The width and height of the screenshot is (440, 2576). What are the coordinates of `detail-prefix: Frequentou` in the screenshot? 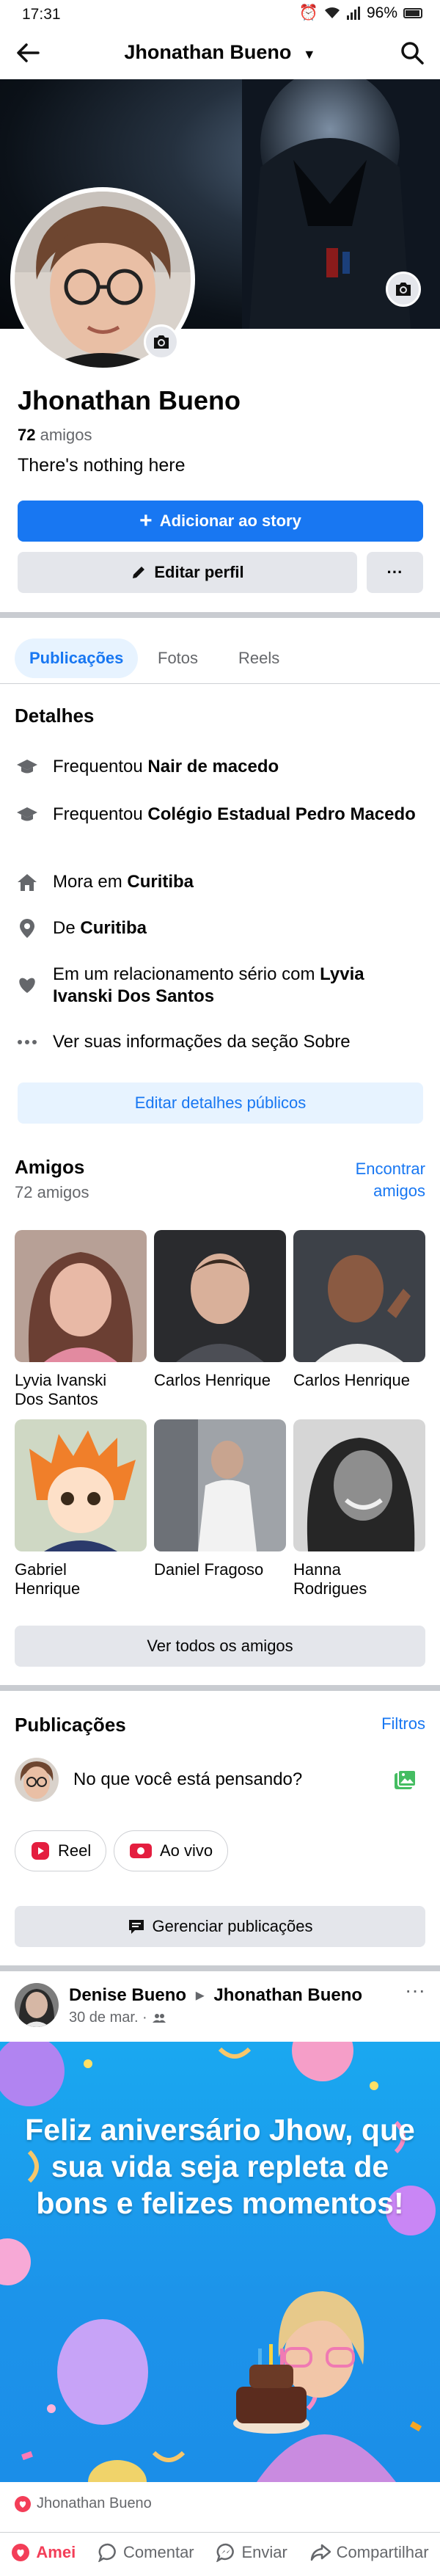 It's located at (100, 766).